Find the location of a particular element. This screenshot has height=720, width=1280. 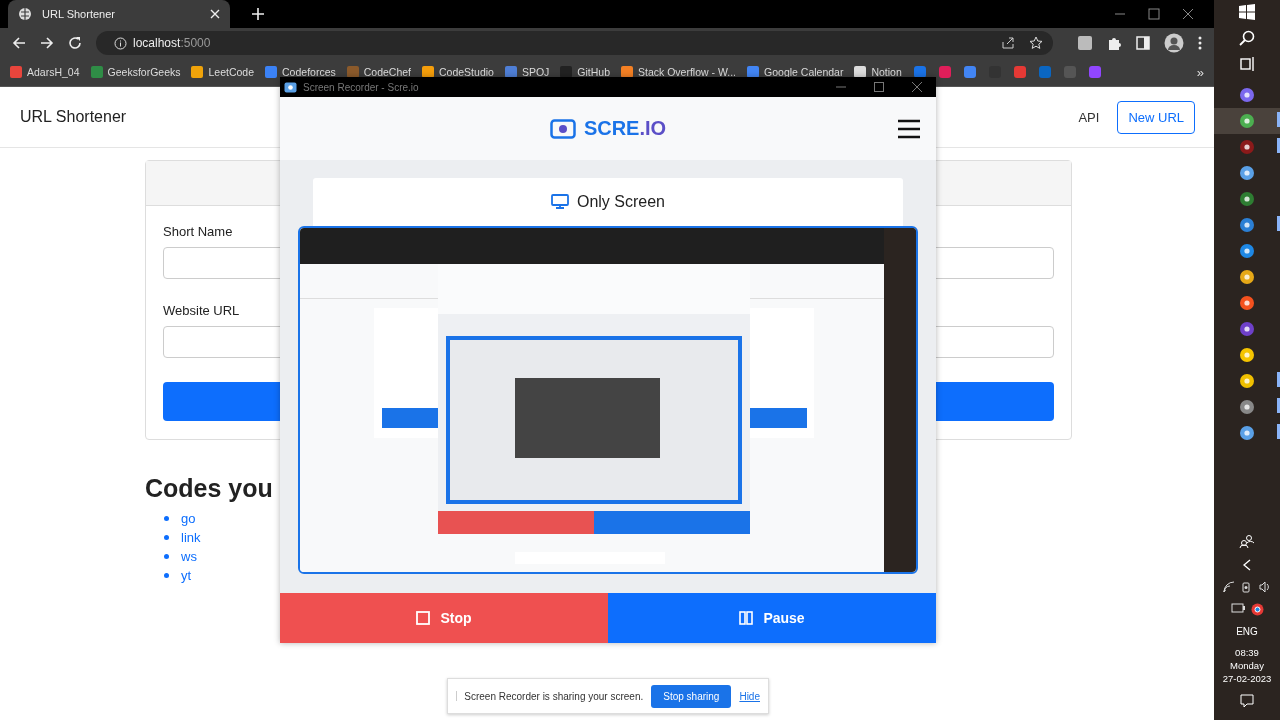

notification-icon is located at coordinates (1247, 701).